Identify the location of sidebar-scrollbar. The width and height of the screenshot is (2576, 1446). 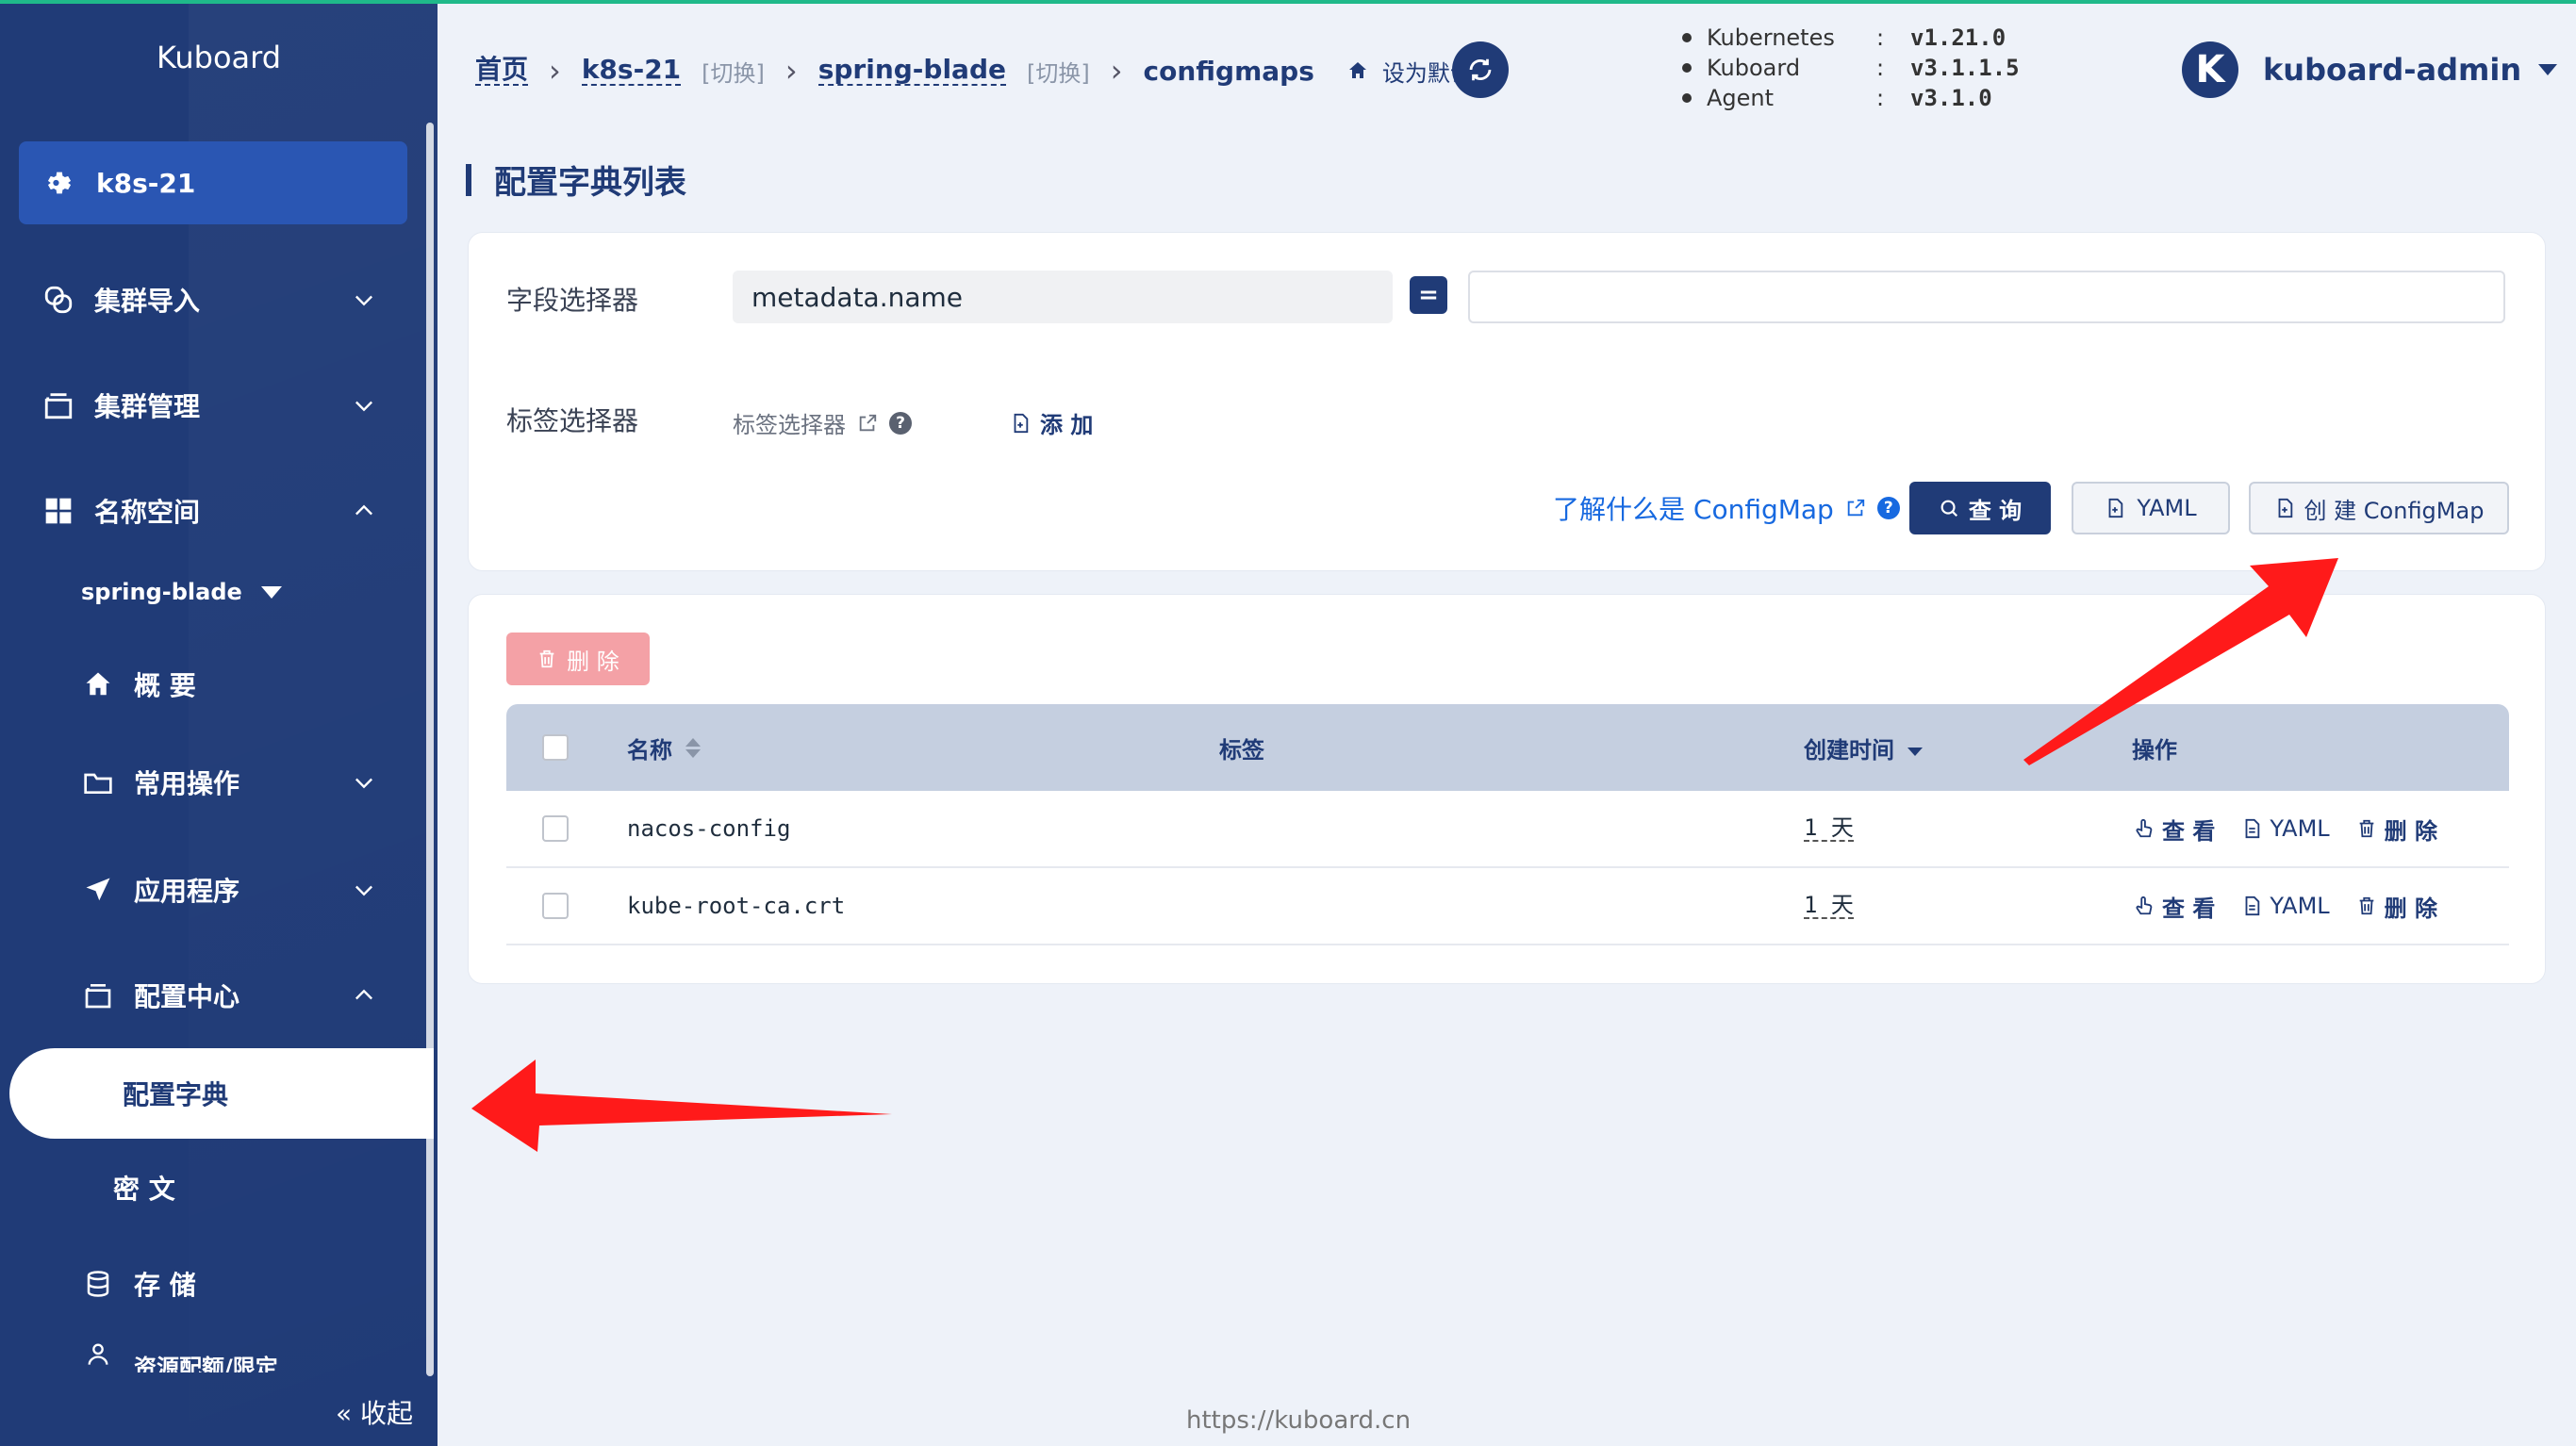
(430, 749).